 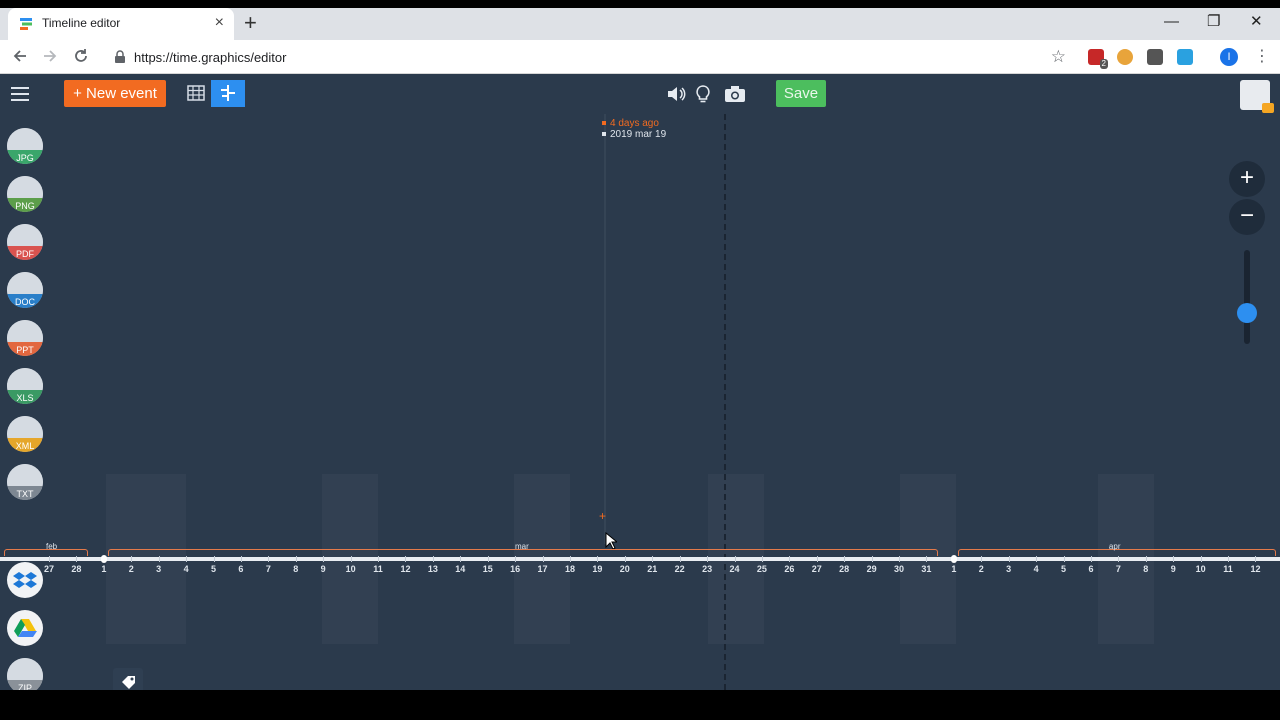 What do you see at coordinates (228, 93) in the screenshot?
I see `timeline-view-button` at bounding box center [228, 93].